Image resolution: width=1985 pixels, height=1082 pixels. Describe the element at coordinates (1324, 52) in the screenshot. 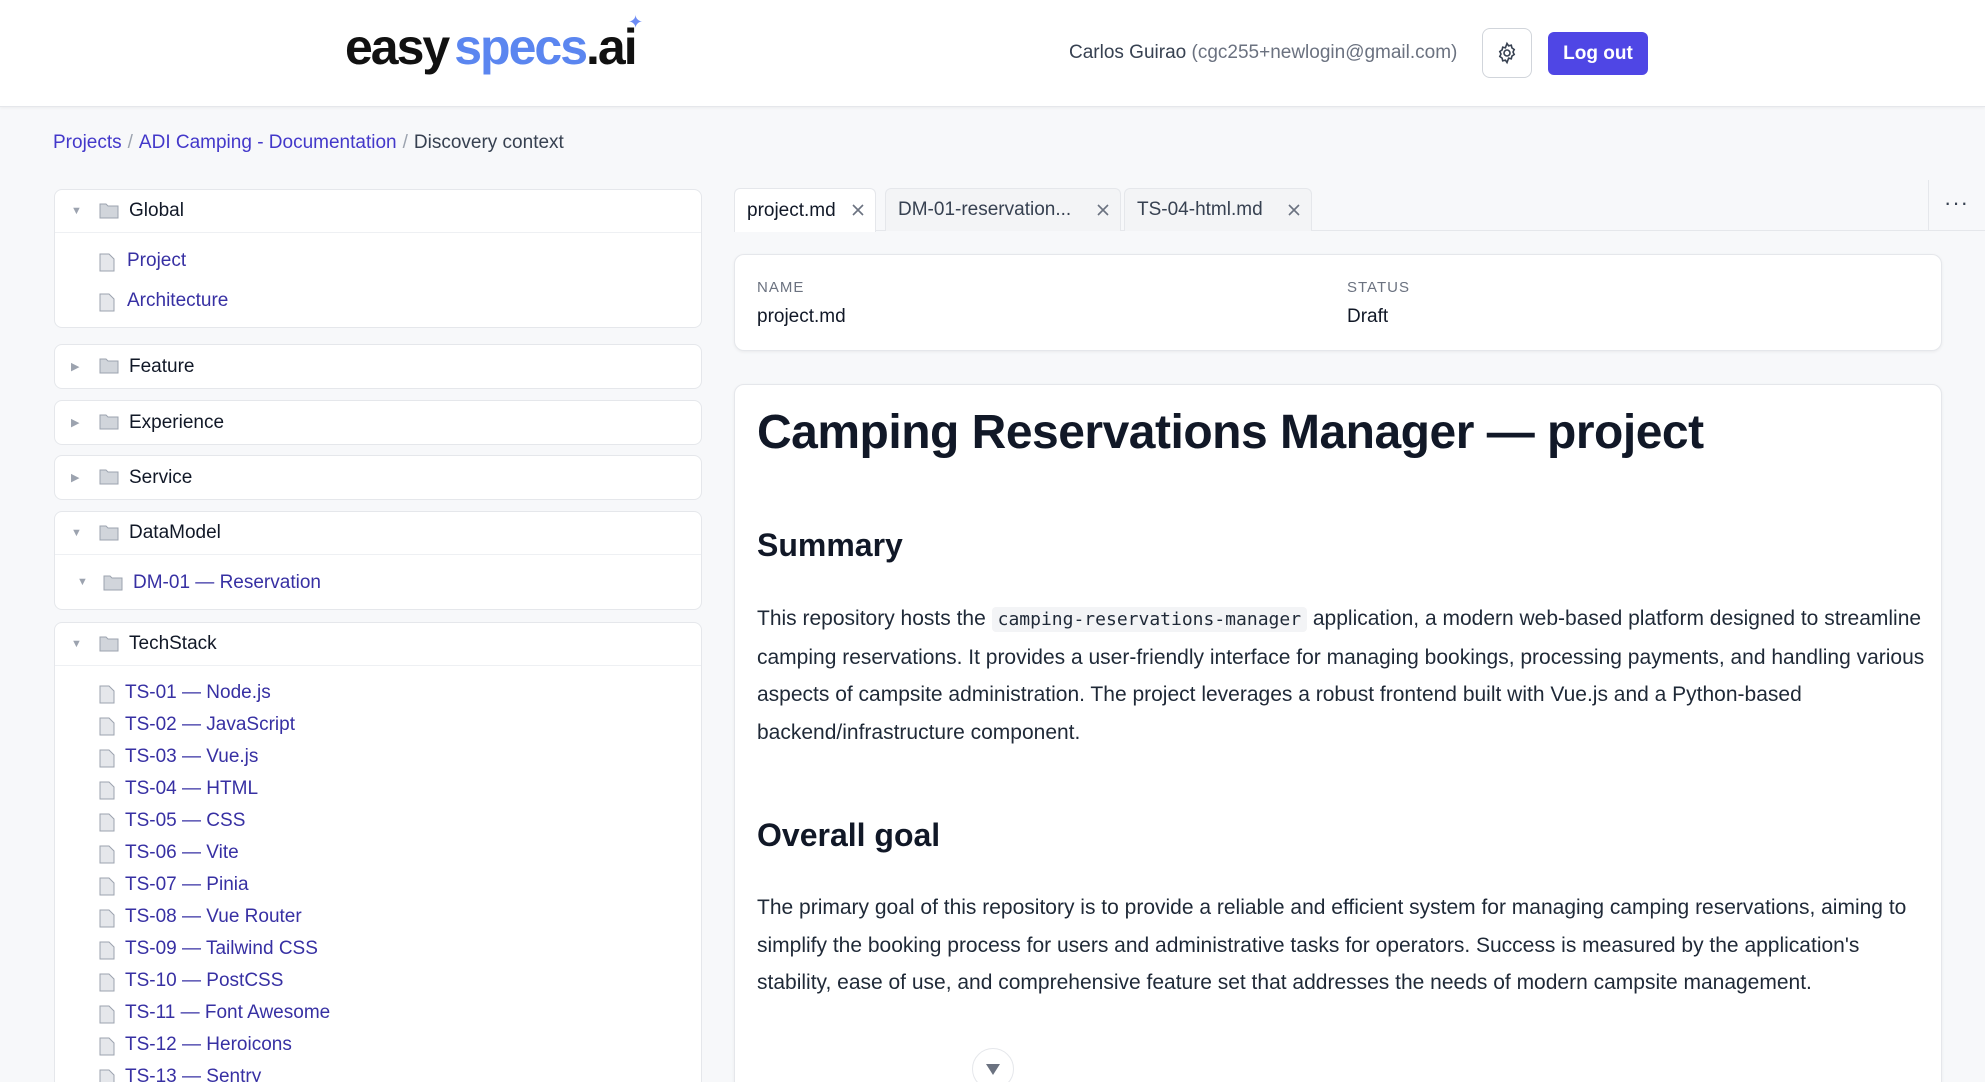

I see `user-email: (cgc255+newlogin@gmail.com)` at that location.